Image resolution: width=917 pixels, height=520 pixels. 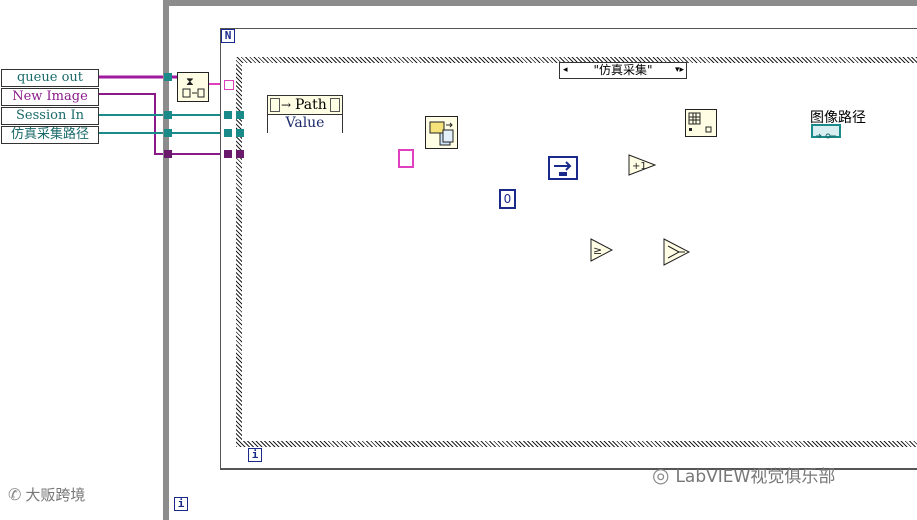 I want to click on dequeue-element-node: ⧗, so click(x=193, y=87).